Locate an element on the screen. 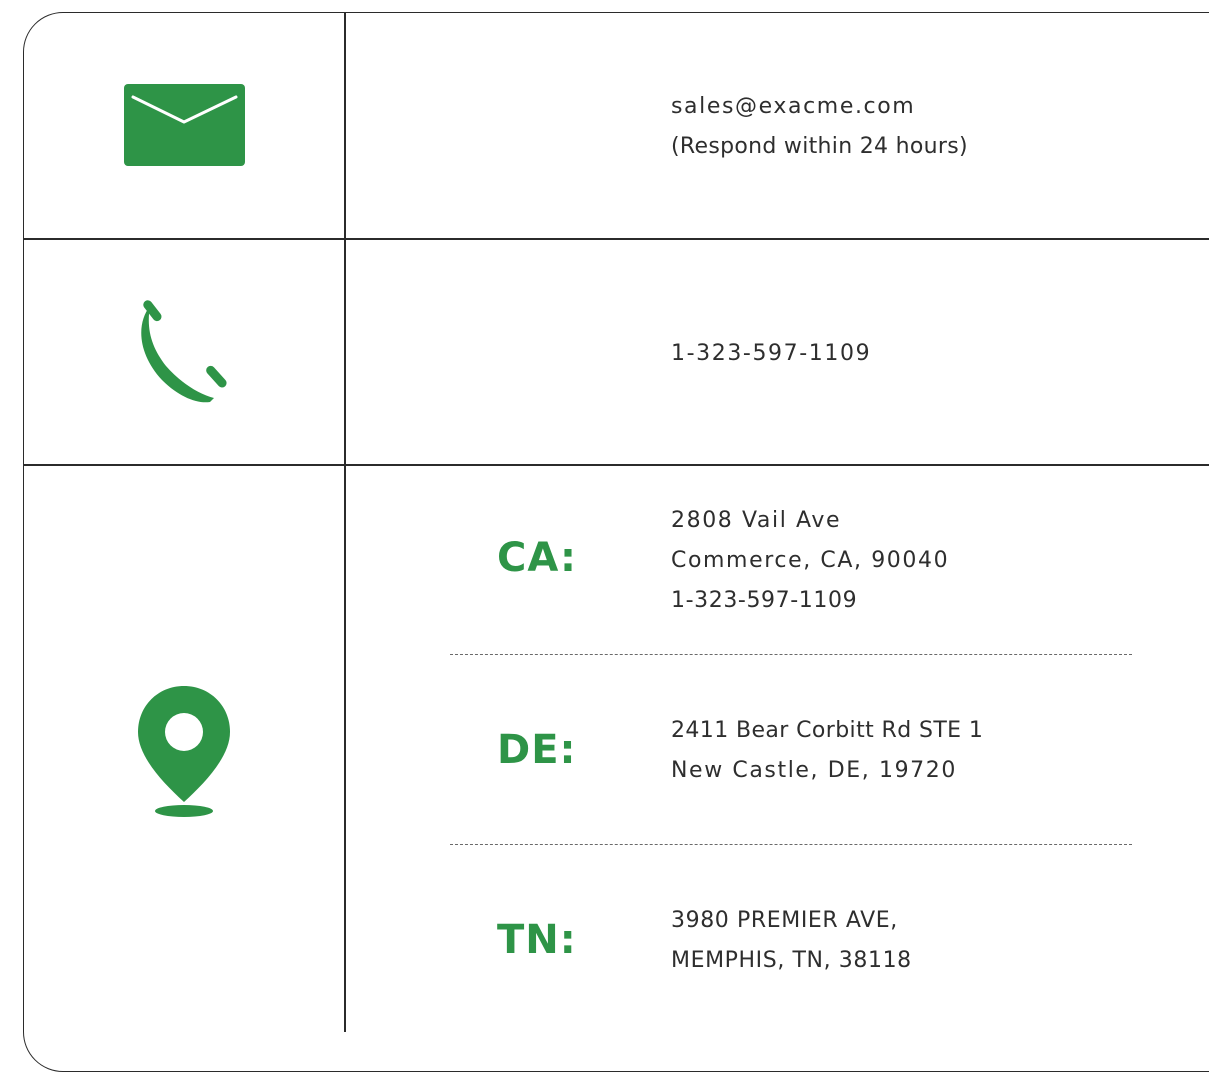 This screenshot has width=1209, height=1072. phone-icon is located at coordinates (187, 353).